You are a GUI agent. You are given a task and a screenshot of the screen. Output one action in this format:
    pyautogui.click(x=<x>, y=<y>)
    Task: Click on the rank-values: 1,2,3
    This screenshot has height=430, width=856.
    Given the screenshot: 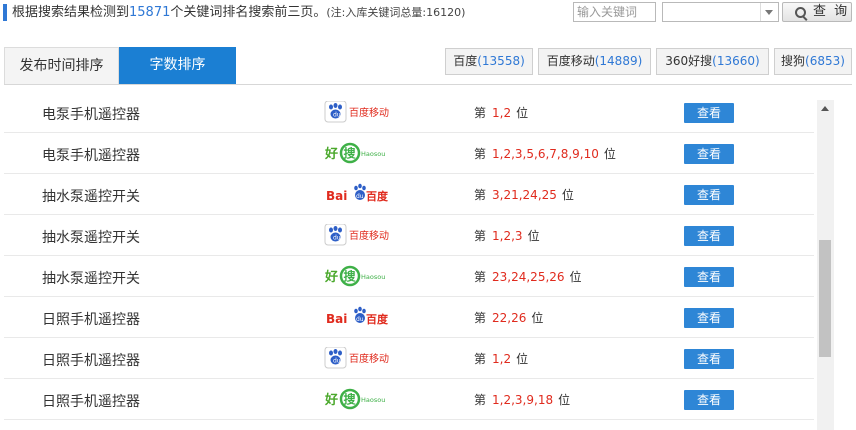 What is the action you would take?
    pyautogui.click(x=507, y=236)
    